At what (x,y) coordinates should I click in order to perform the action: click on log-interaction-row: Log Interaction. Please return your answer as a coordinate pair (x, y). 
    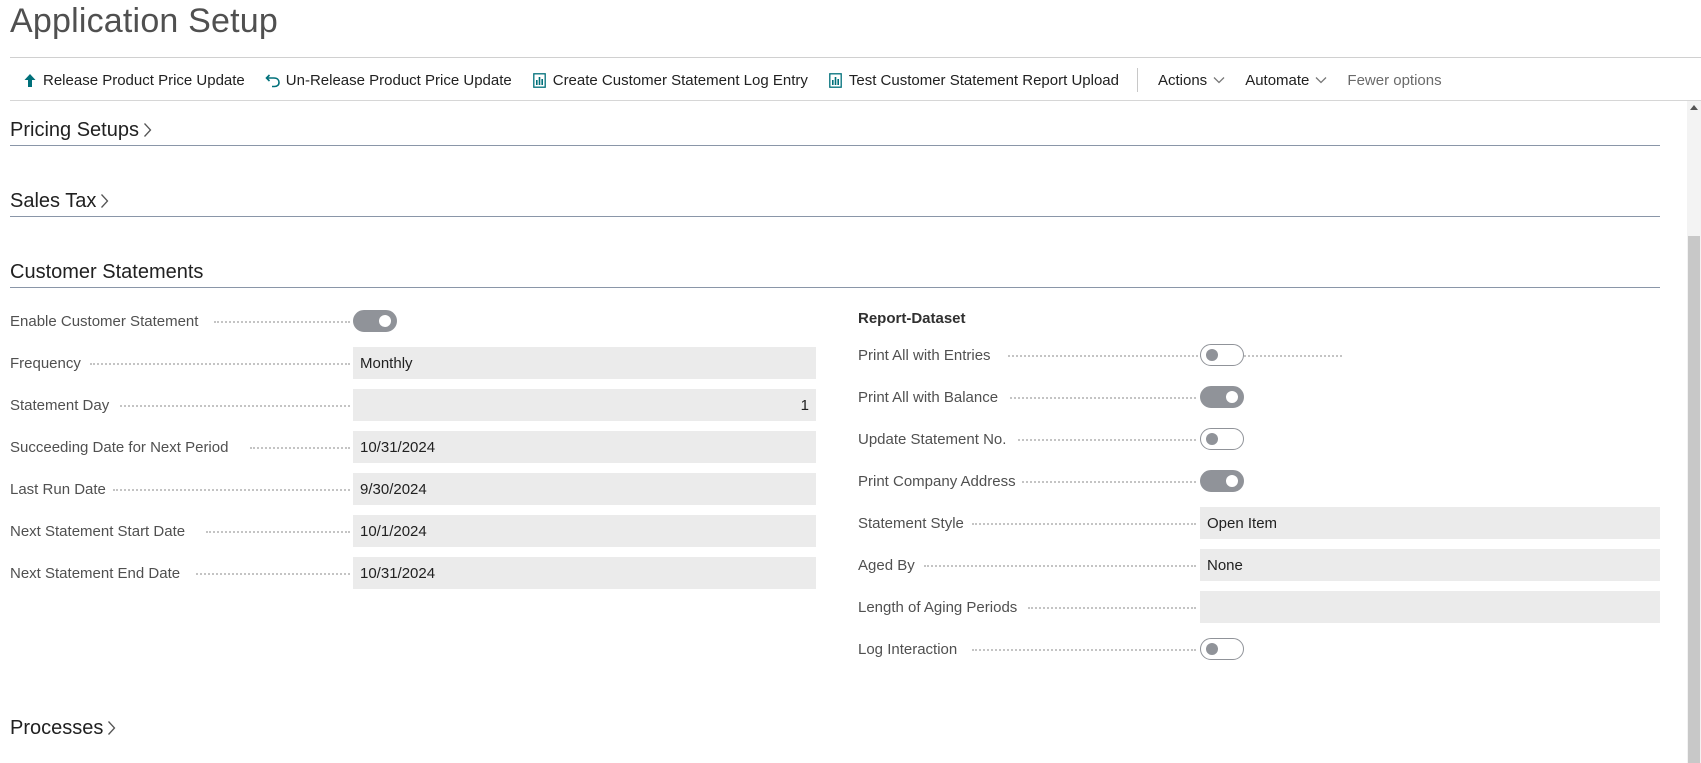
    Looking at the image, I should click on (1259, 649).